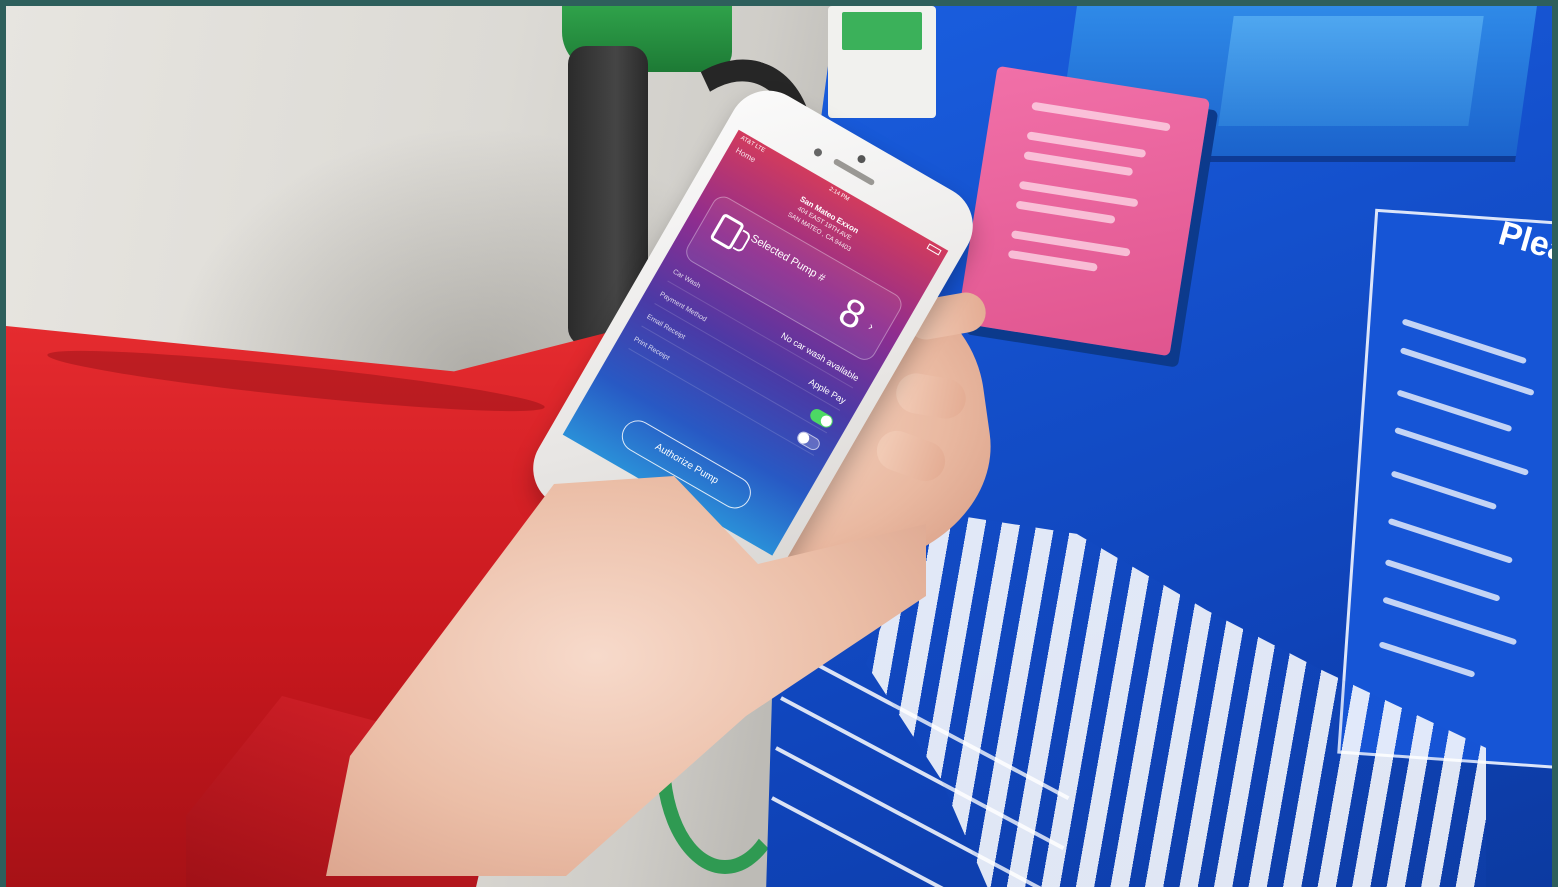 Image resolution: width=1558 pixels, height=887 pixels. I want to click on battery-icon, so click(934, 249).